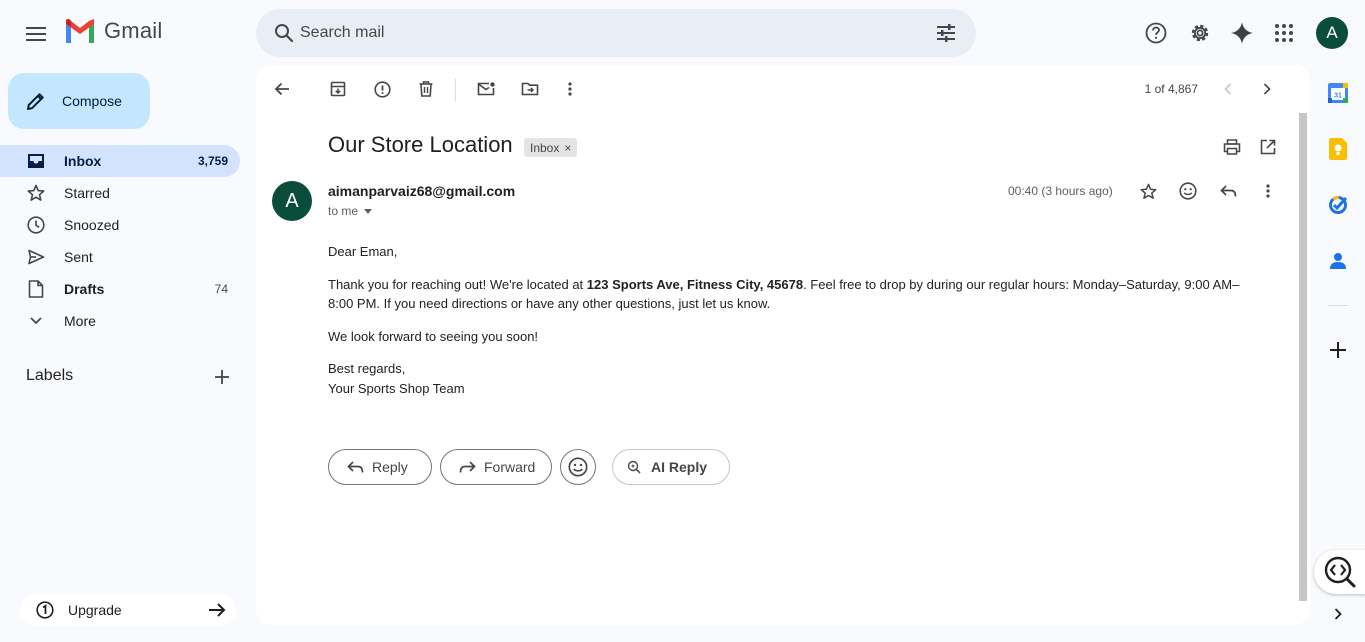  Describe the element at coordinates (1200, 33) in the screenshot. I see `gear-icon` at that location.